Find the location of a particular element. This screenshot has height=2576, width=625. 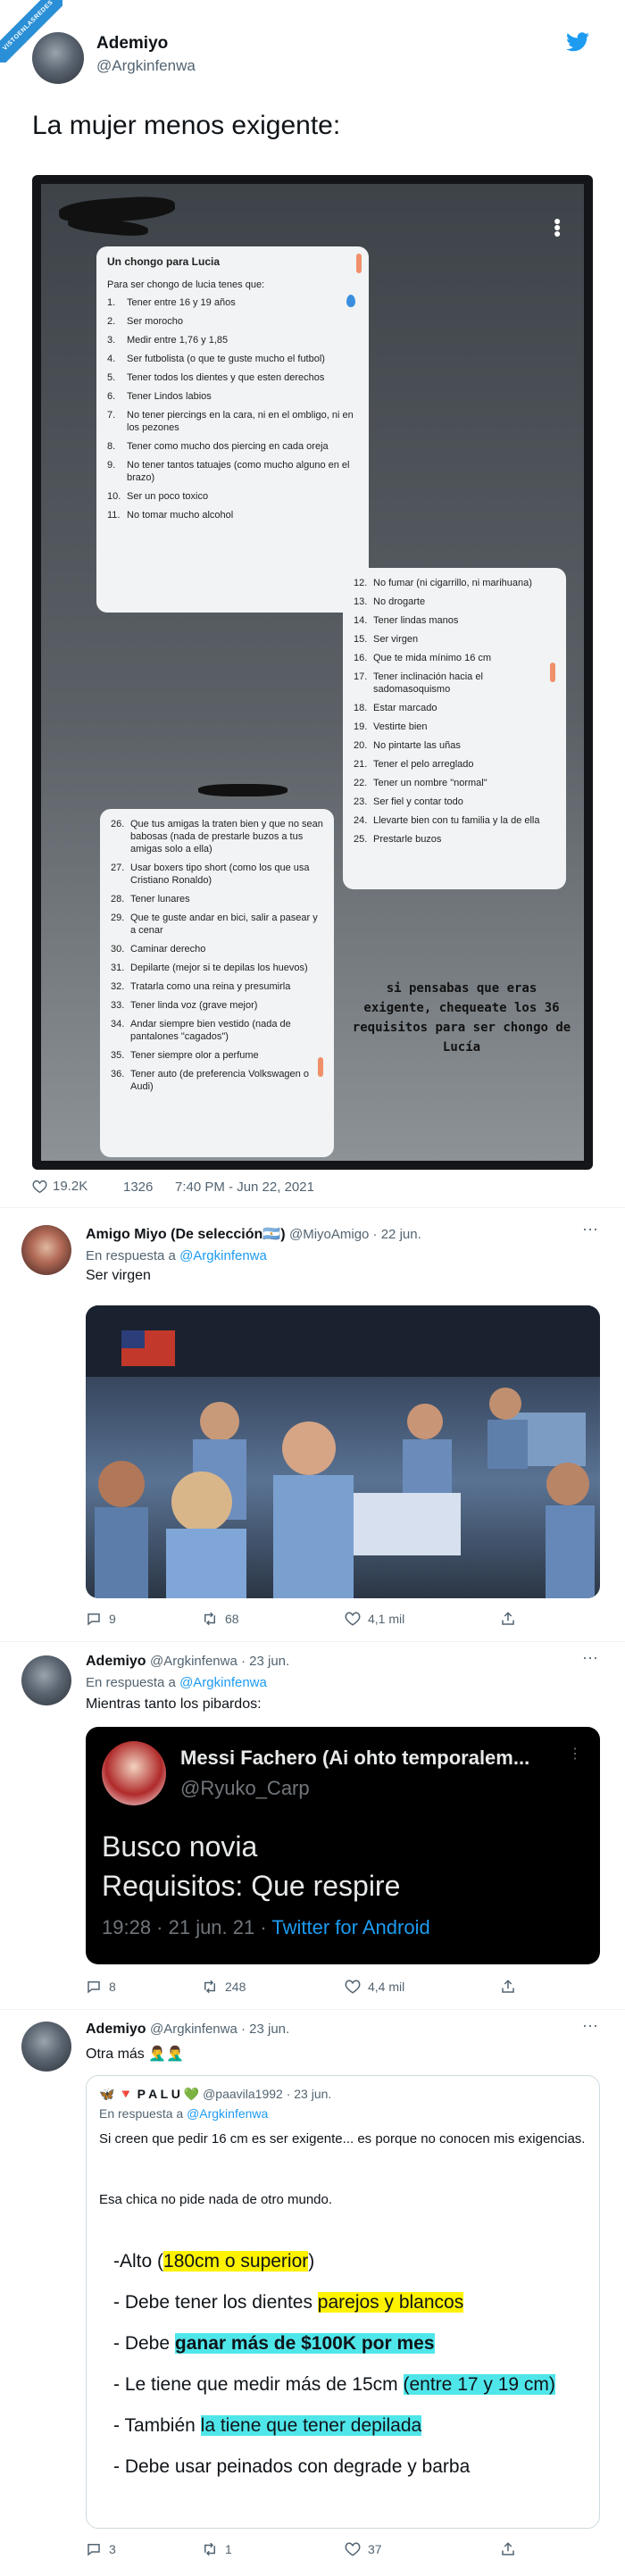

embedded-line1: Busco novia is located at coordinates (180, 1846).